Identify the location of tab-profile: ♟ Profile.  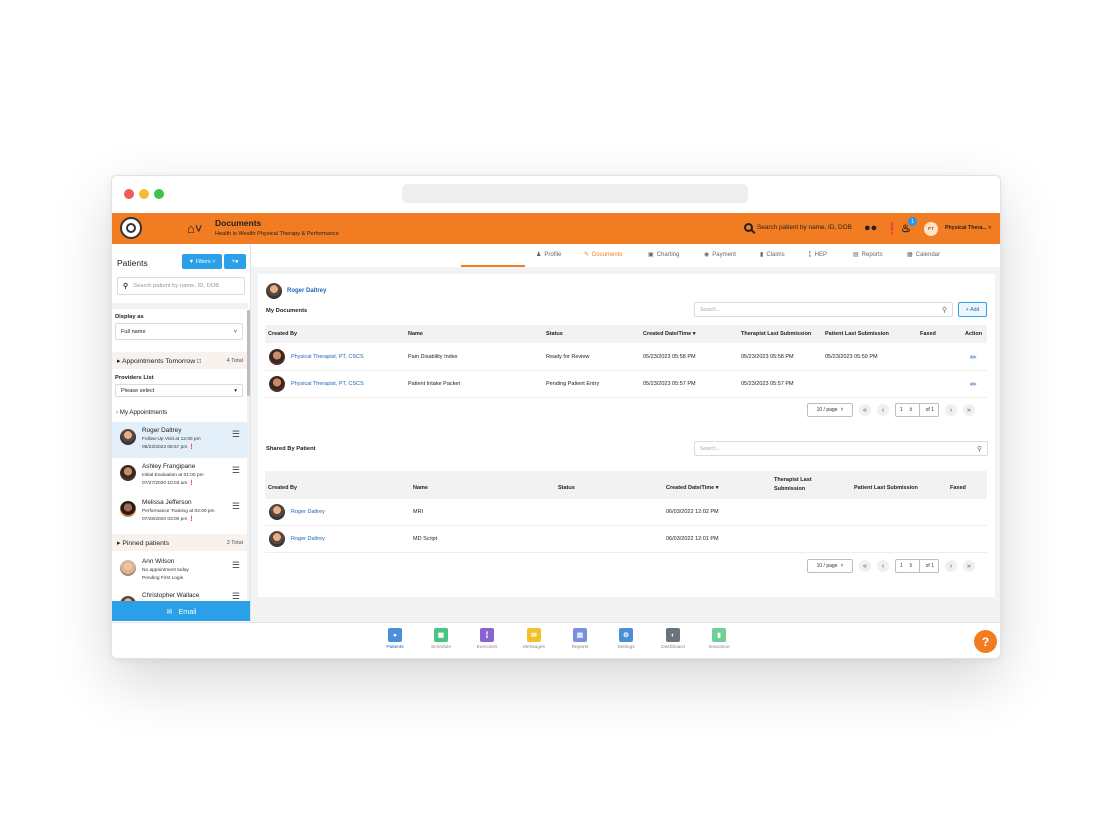
(548, 255).